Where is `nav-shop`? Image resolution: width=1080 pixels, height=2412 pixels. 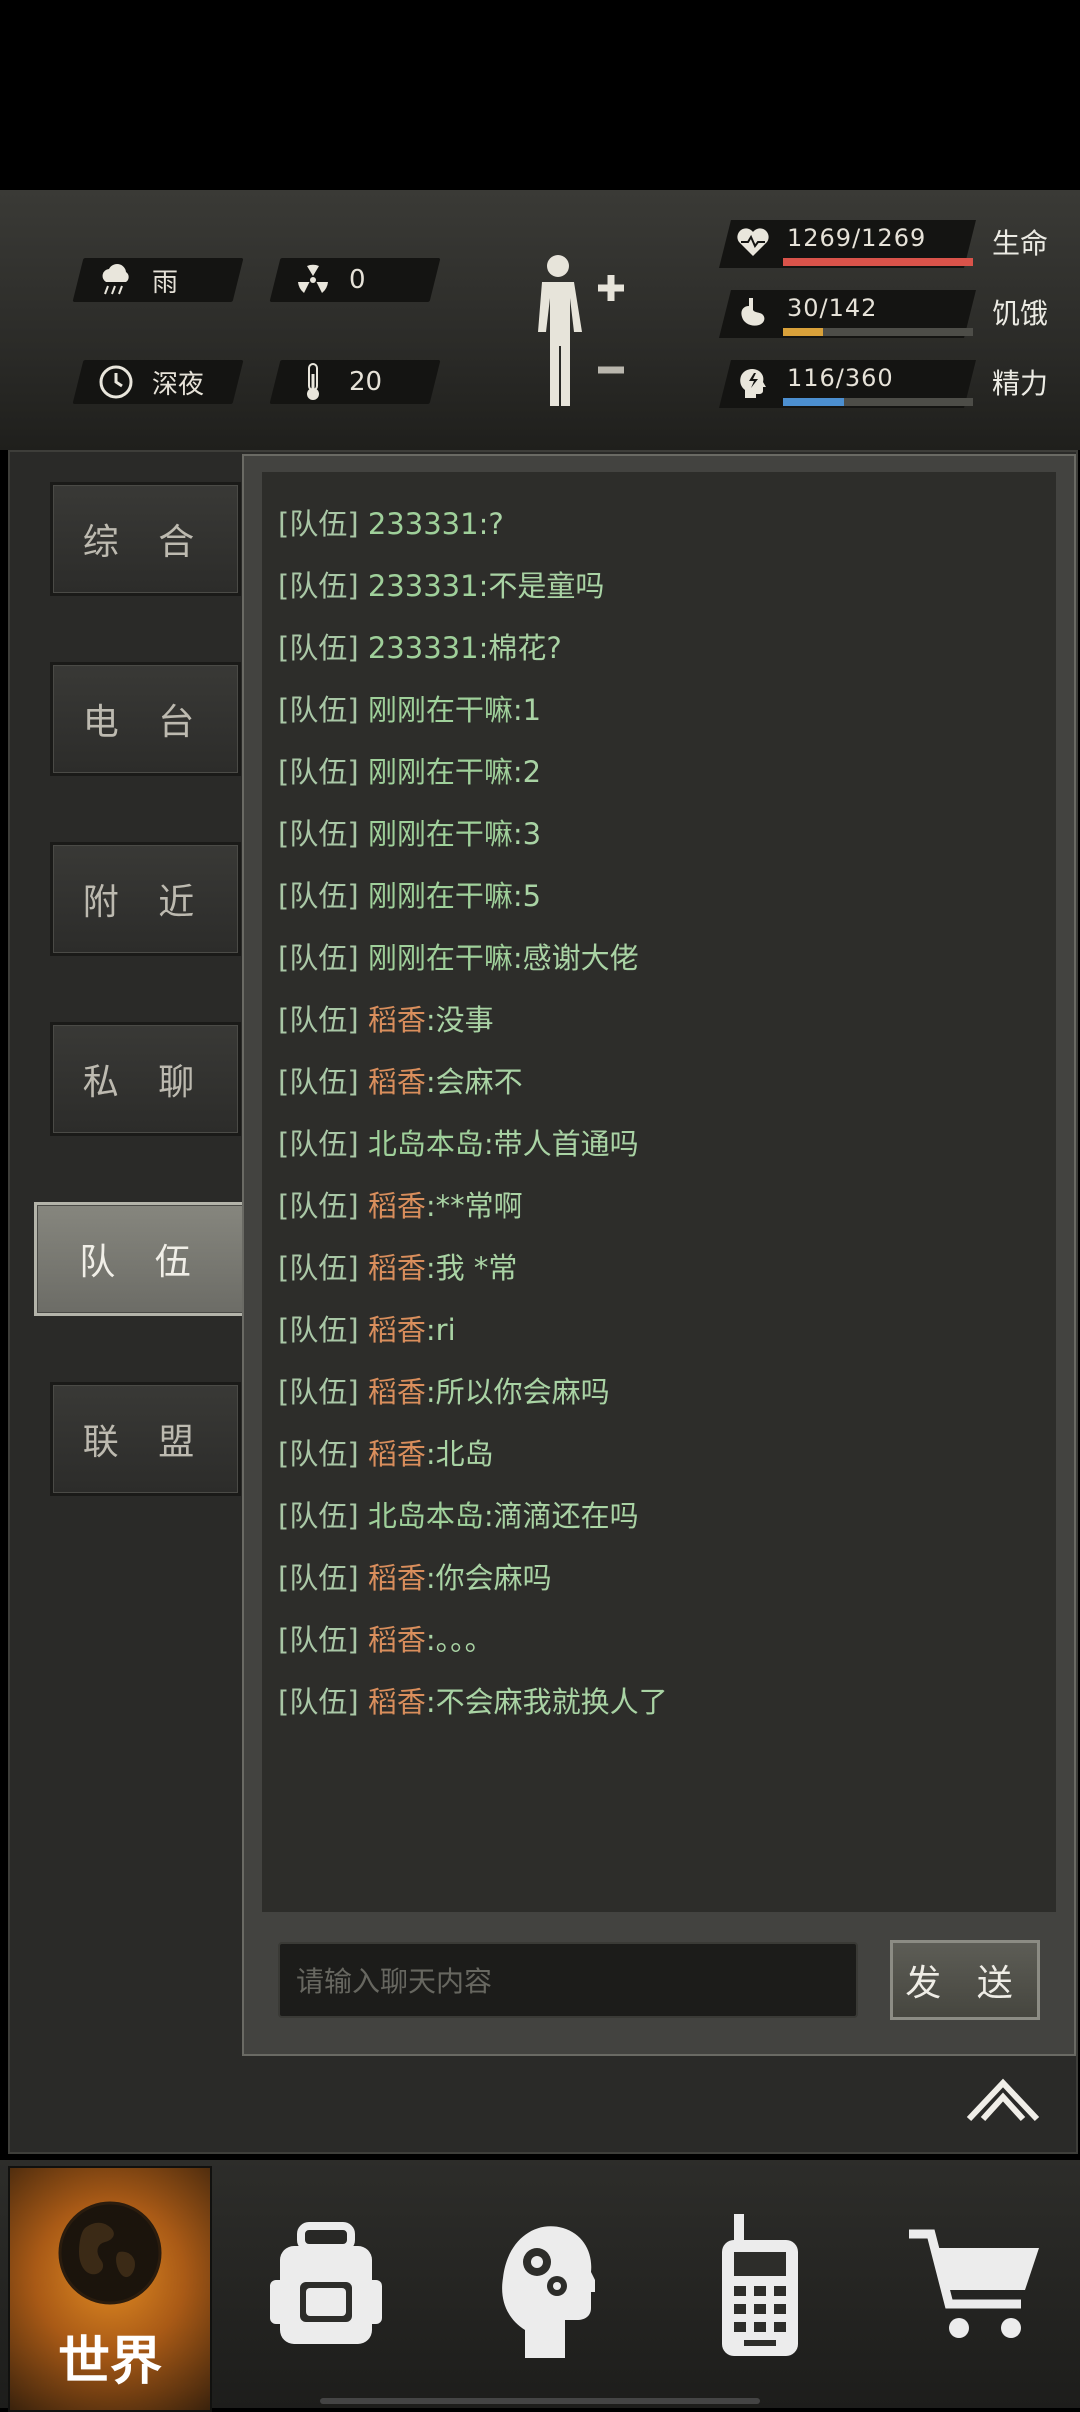 nav-shop is located at coordinates (975, 2285).